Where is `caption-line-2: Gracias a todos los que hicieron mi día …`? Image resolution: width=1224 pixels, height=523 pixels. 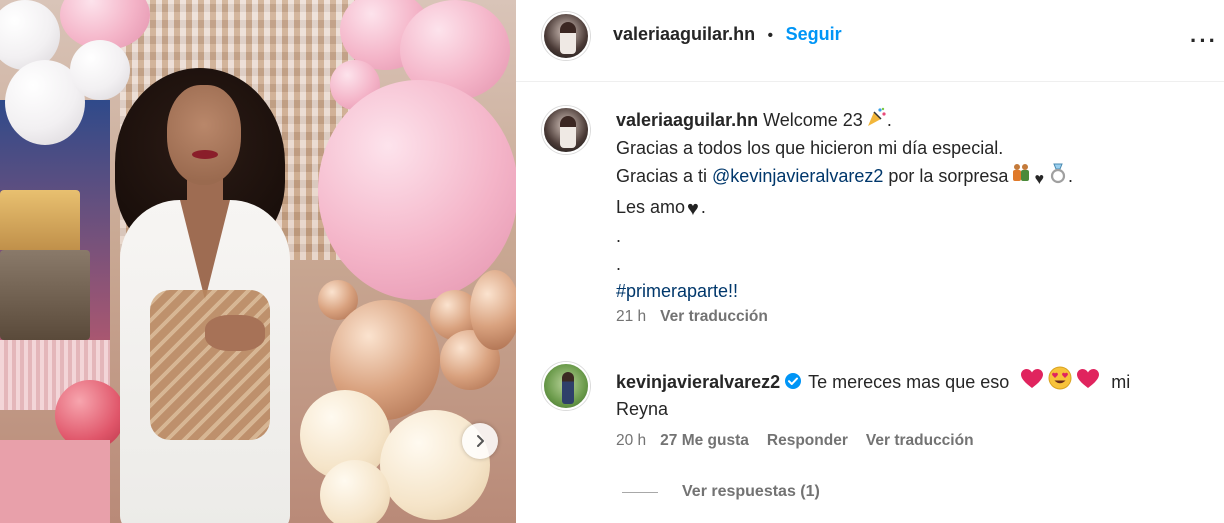 caption-line-2: Gracias a todos los que hicieron mi día … is located at coordinates (810, 147).